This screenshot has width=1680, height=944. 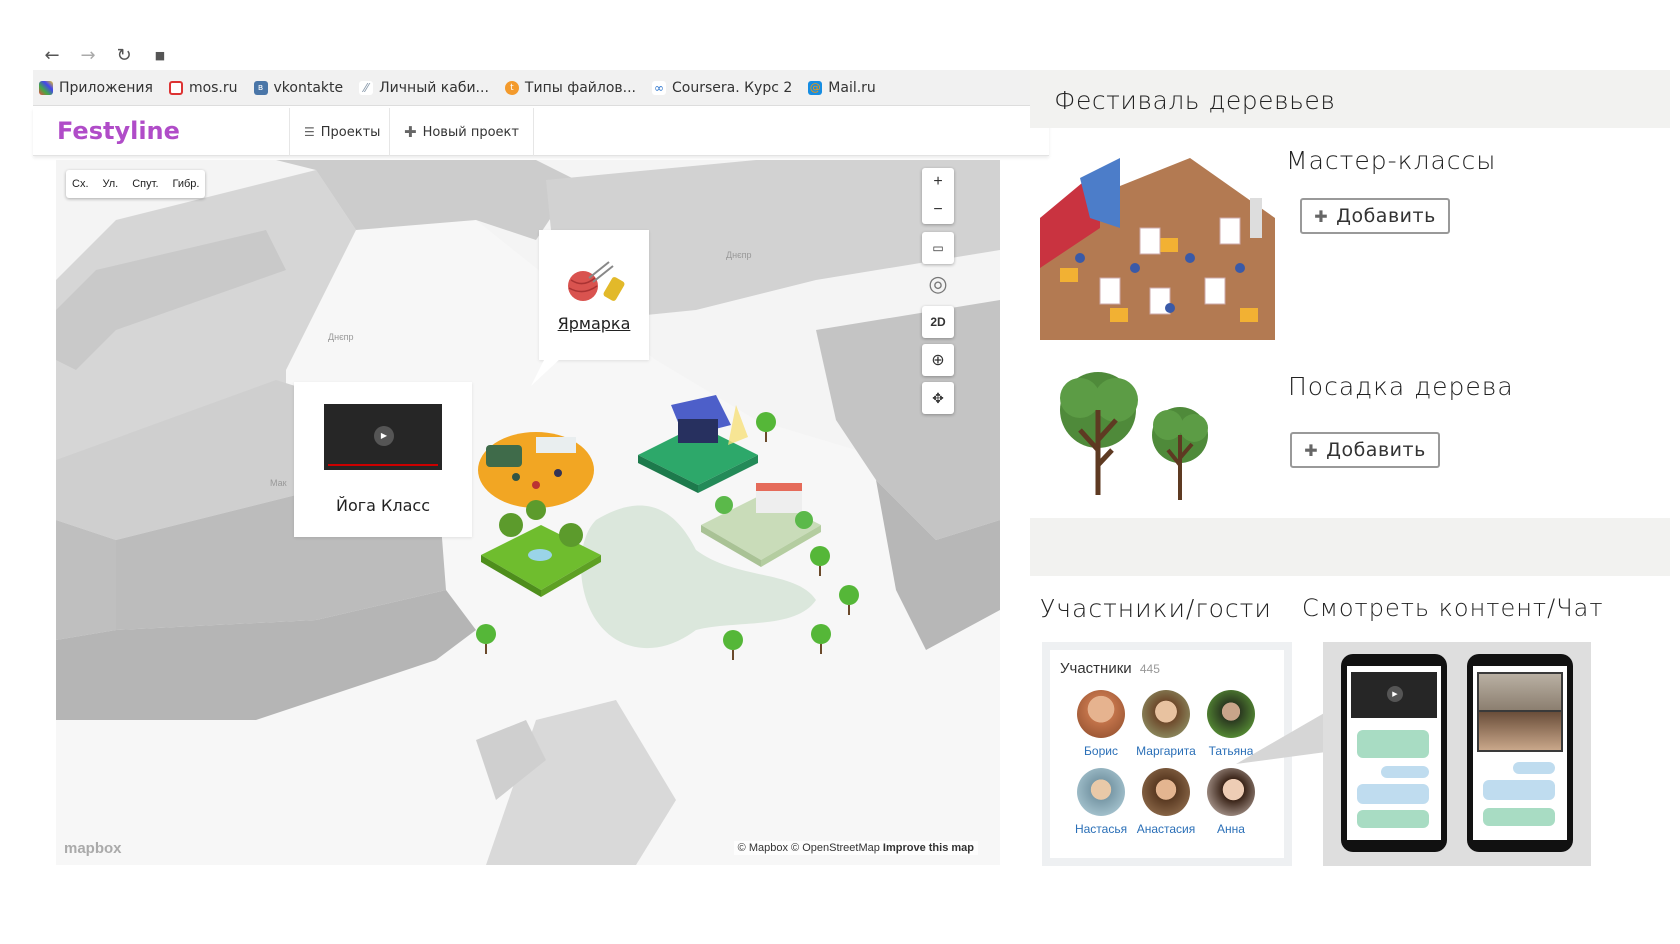 I want to click on pan-button: ✥, so click(x=938, y=398).